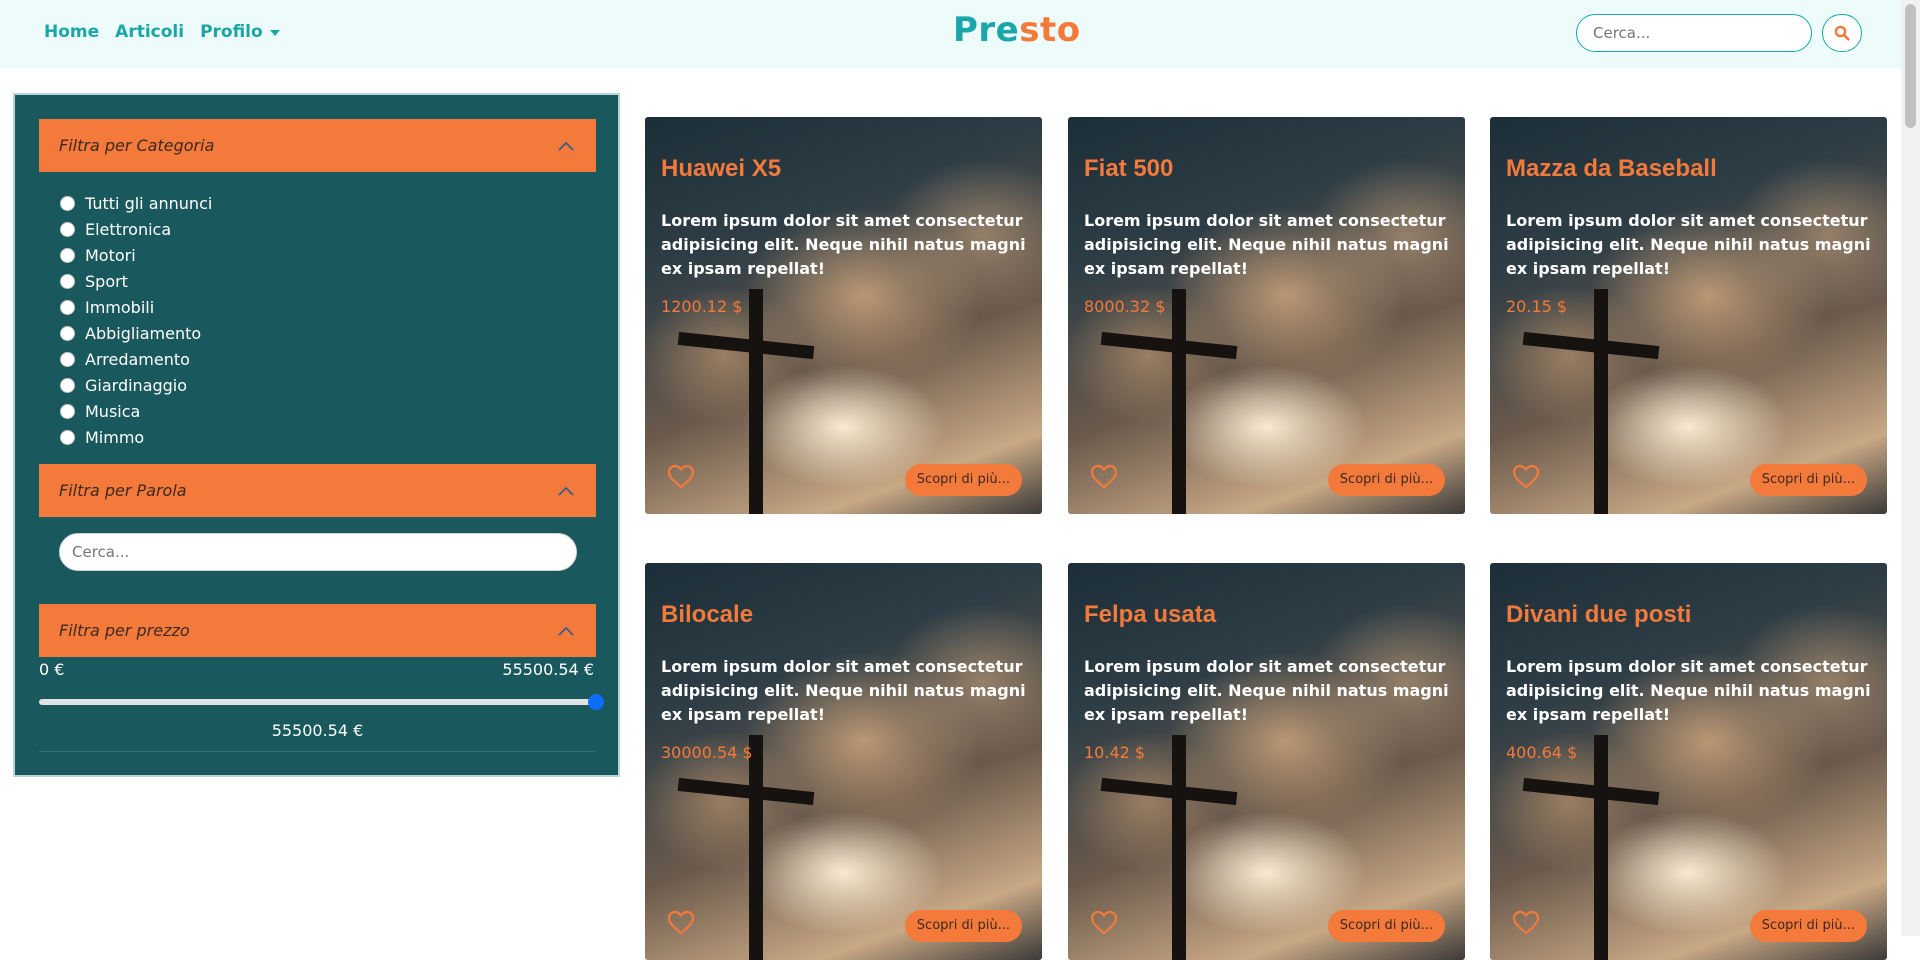 Image resolution: width=1920 pixels, height=960 pixels. I want to click on category-label: Musica, so click(113, 411).